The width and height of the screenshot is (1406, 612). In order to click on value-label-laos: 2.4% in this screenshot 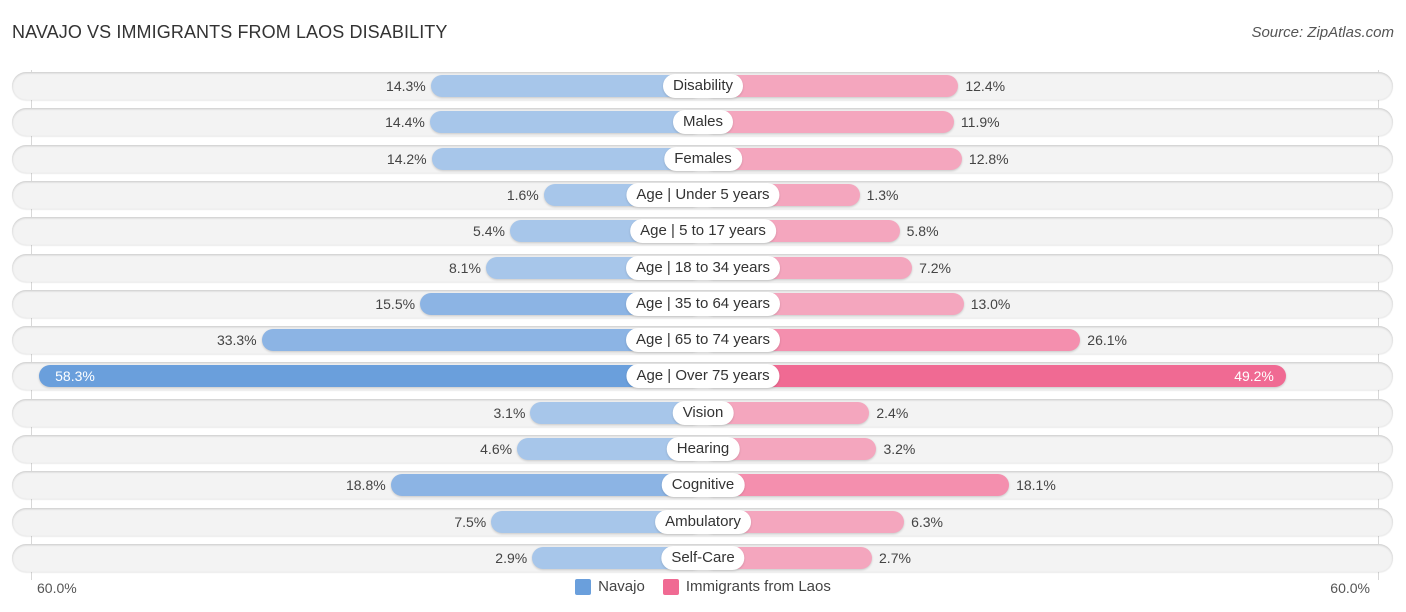, I will do `click(892, 413)`.